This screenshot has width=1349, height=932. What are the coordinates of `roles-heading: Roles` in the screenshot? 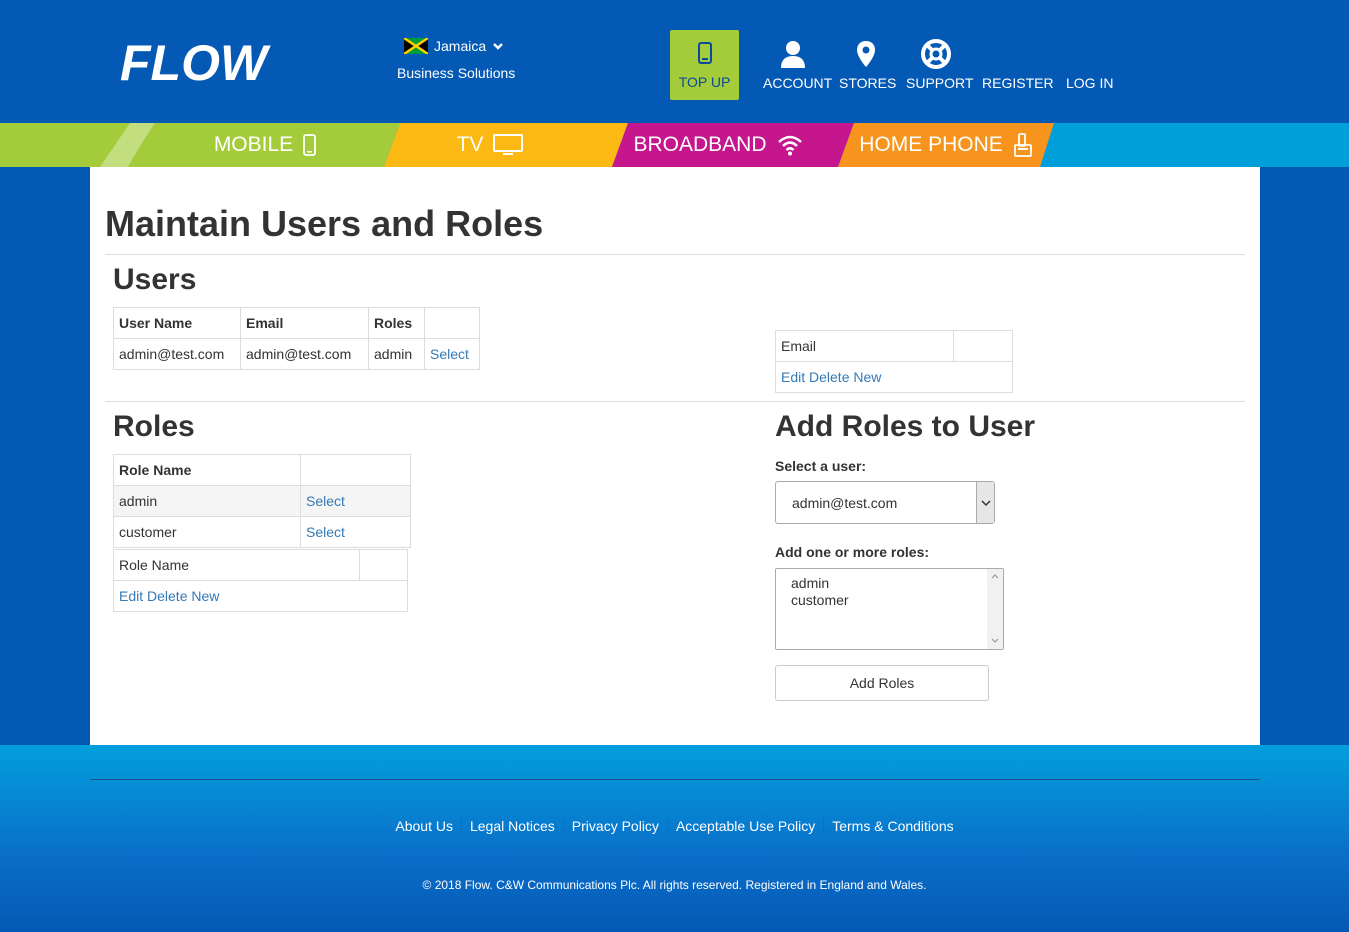 It's located at (154, 426).